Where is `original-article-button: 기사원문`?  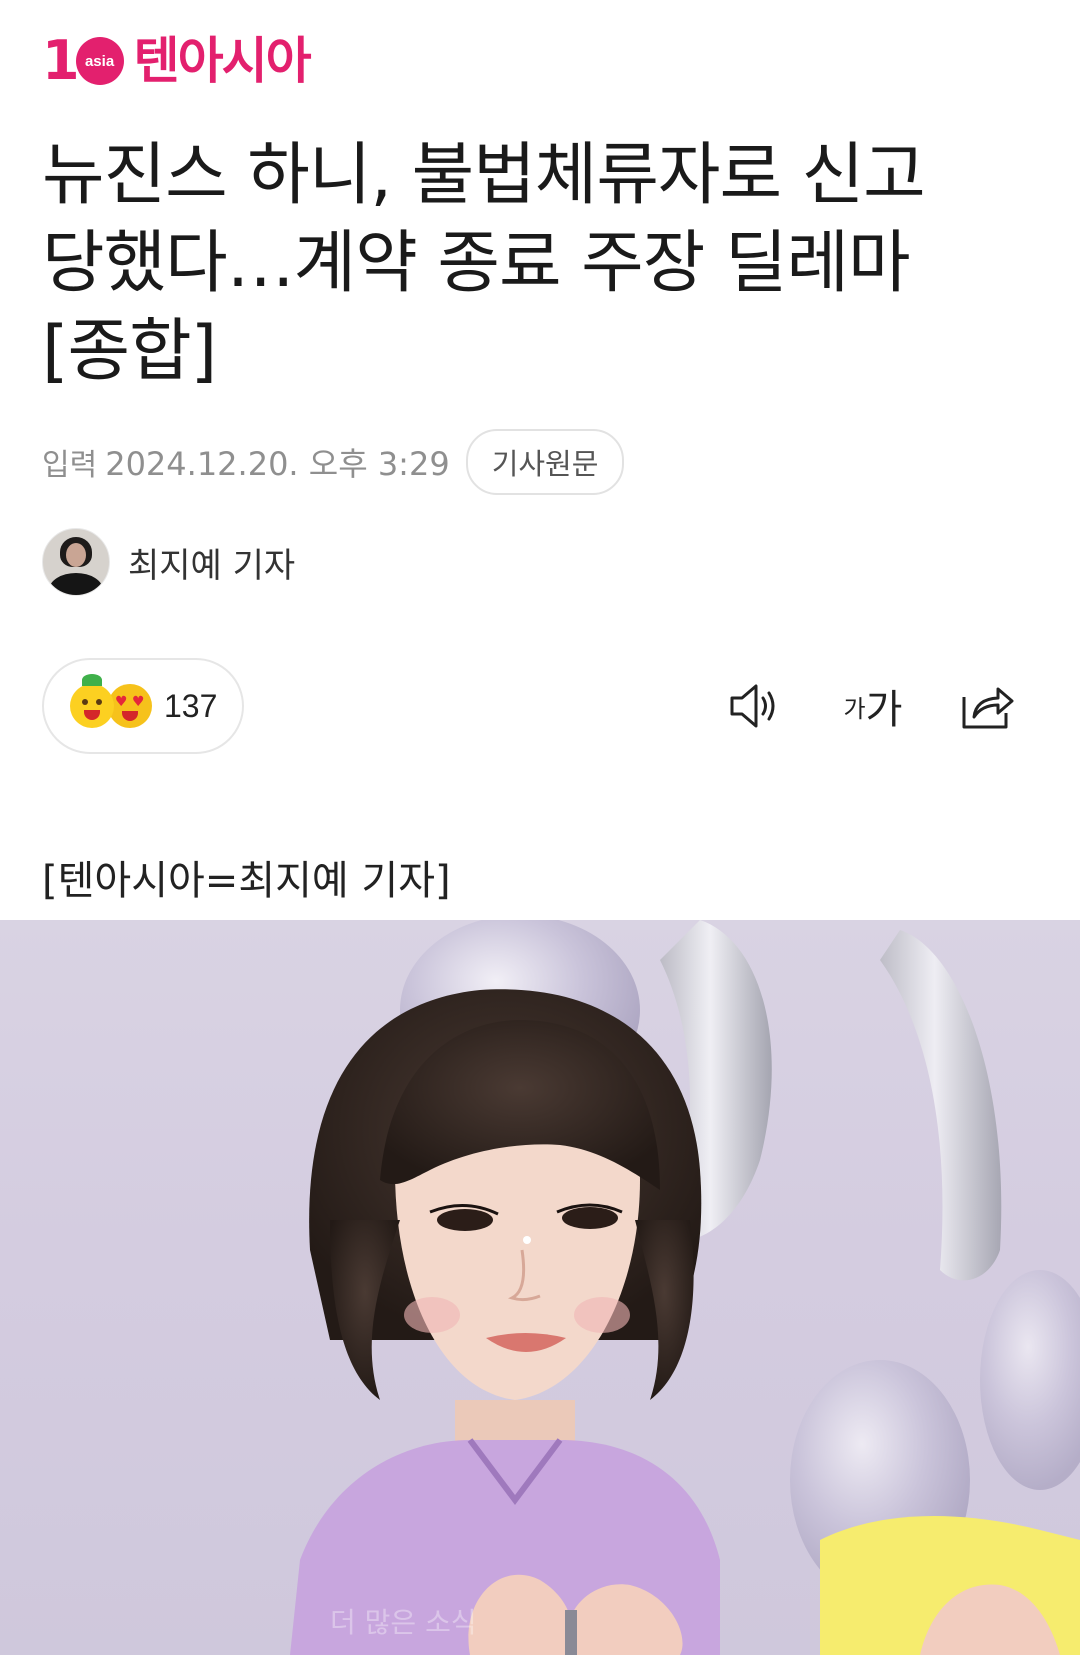
original-article-button: 기사원문 is located at coordinates (545, 462).